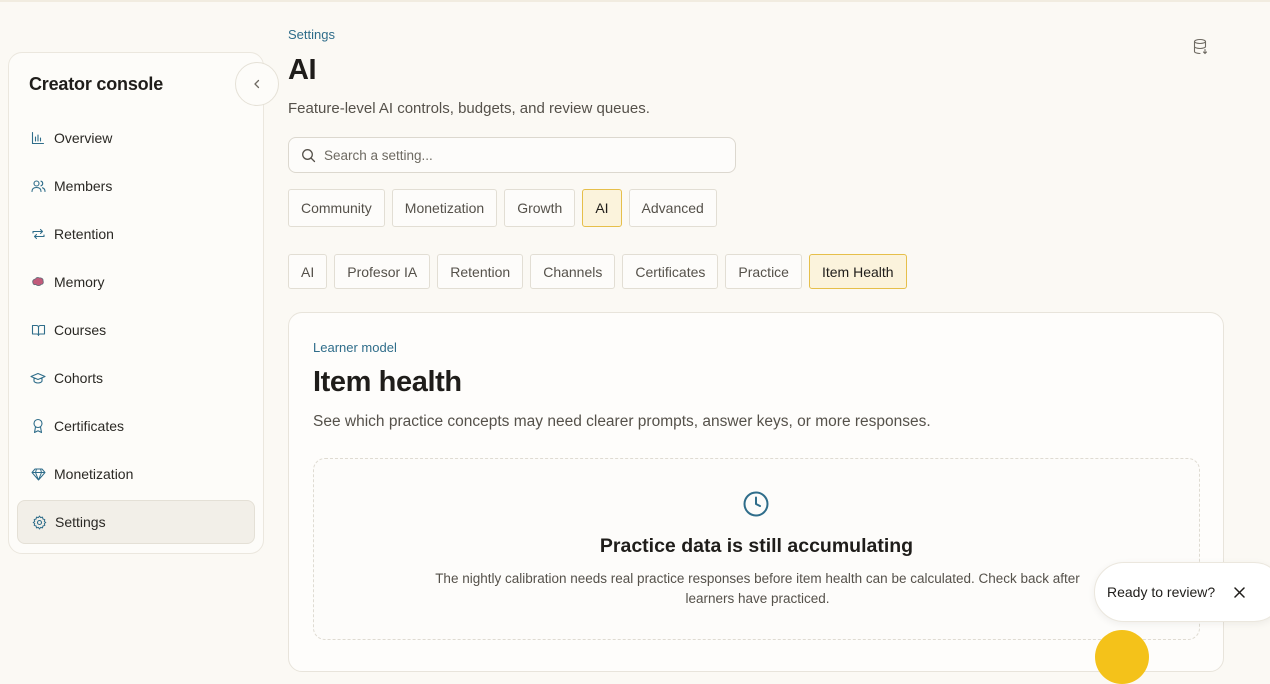 Image resolution: width=1270 pixels, height=684 pixels. I want to click on repeat-icon, so click(38, 234).